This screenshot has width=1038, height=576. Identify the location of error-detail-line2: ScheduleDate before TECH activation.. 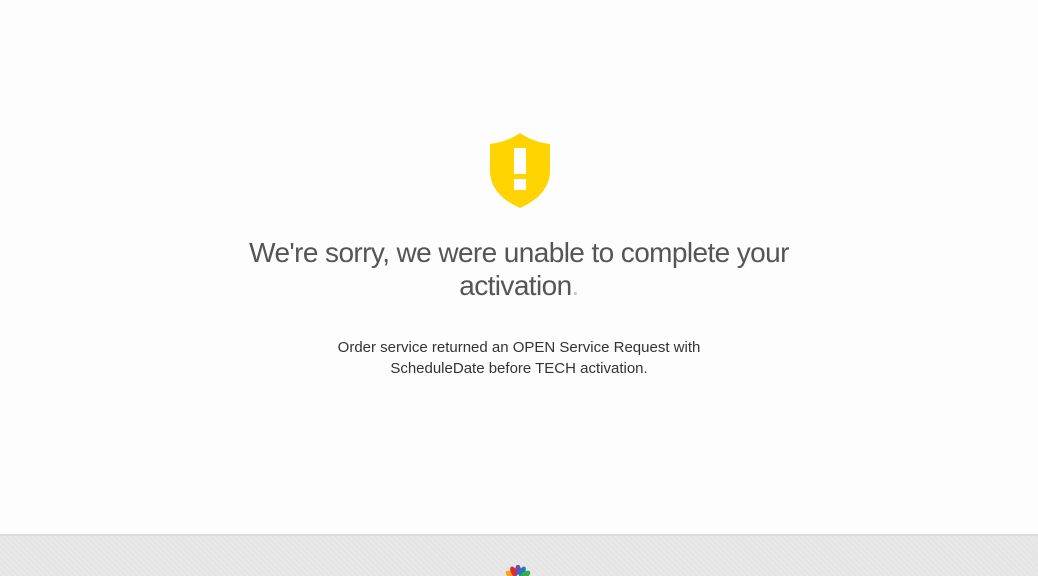
(519, 368).